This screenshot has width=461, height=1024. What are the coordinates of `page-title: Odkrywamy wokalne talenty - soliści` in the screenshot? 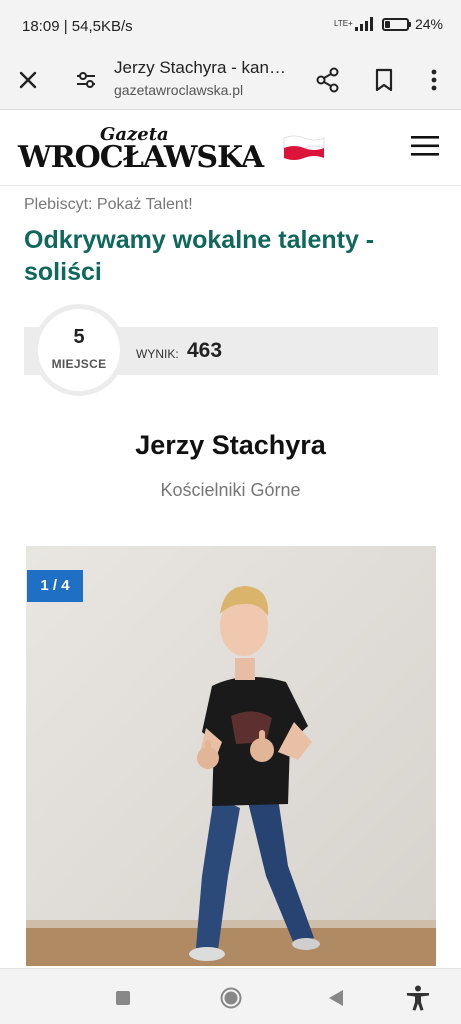 It's located at (199, 256).